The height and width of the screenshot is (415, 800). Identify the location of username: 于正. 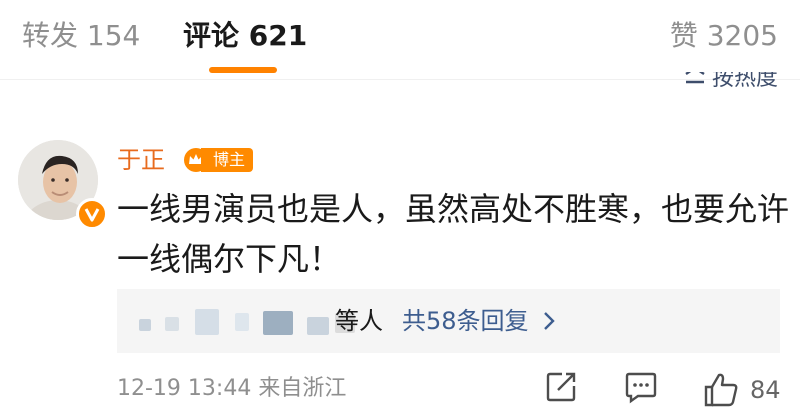
(141, 160).